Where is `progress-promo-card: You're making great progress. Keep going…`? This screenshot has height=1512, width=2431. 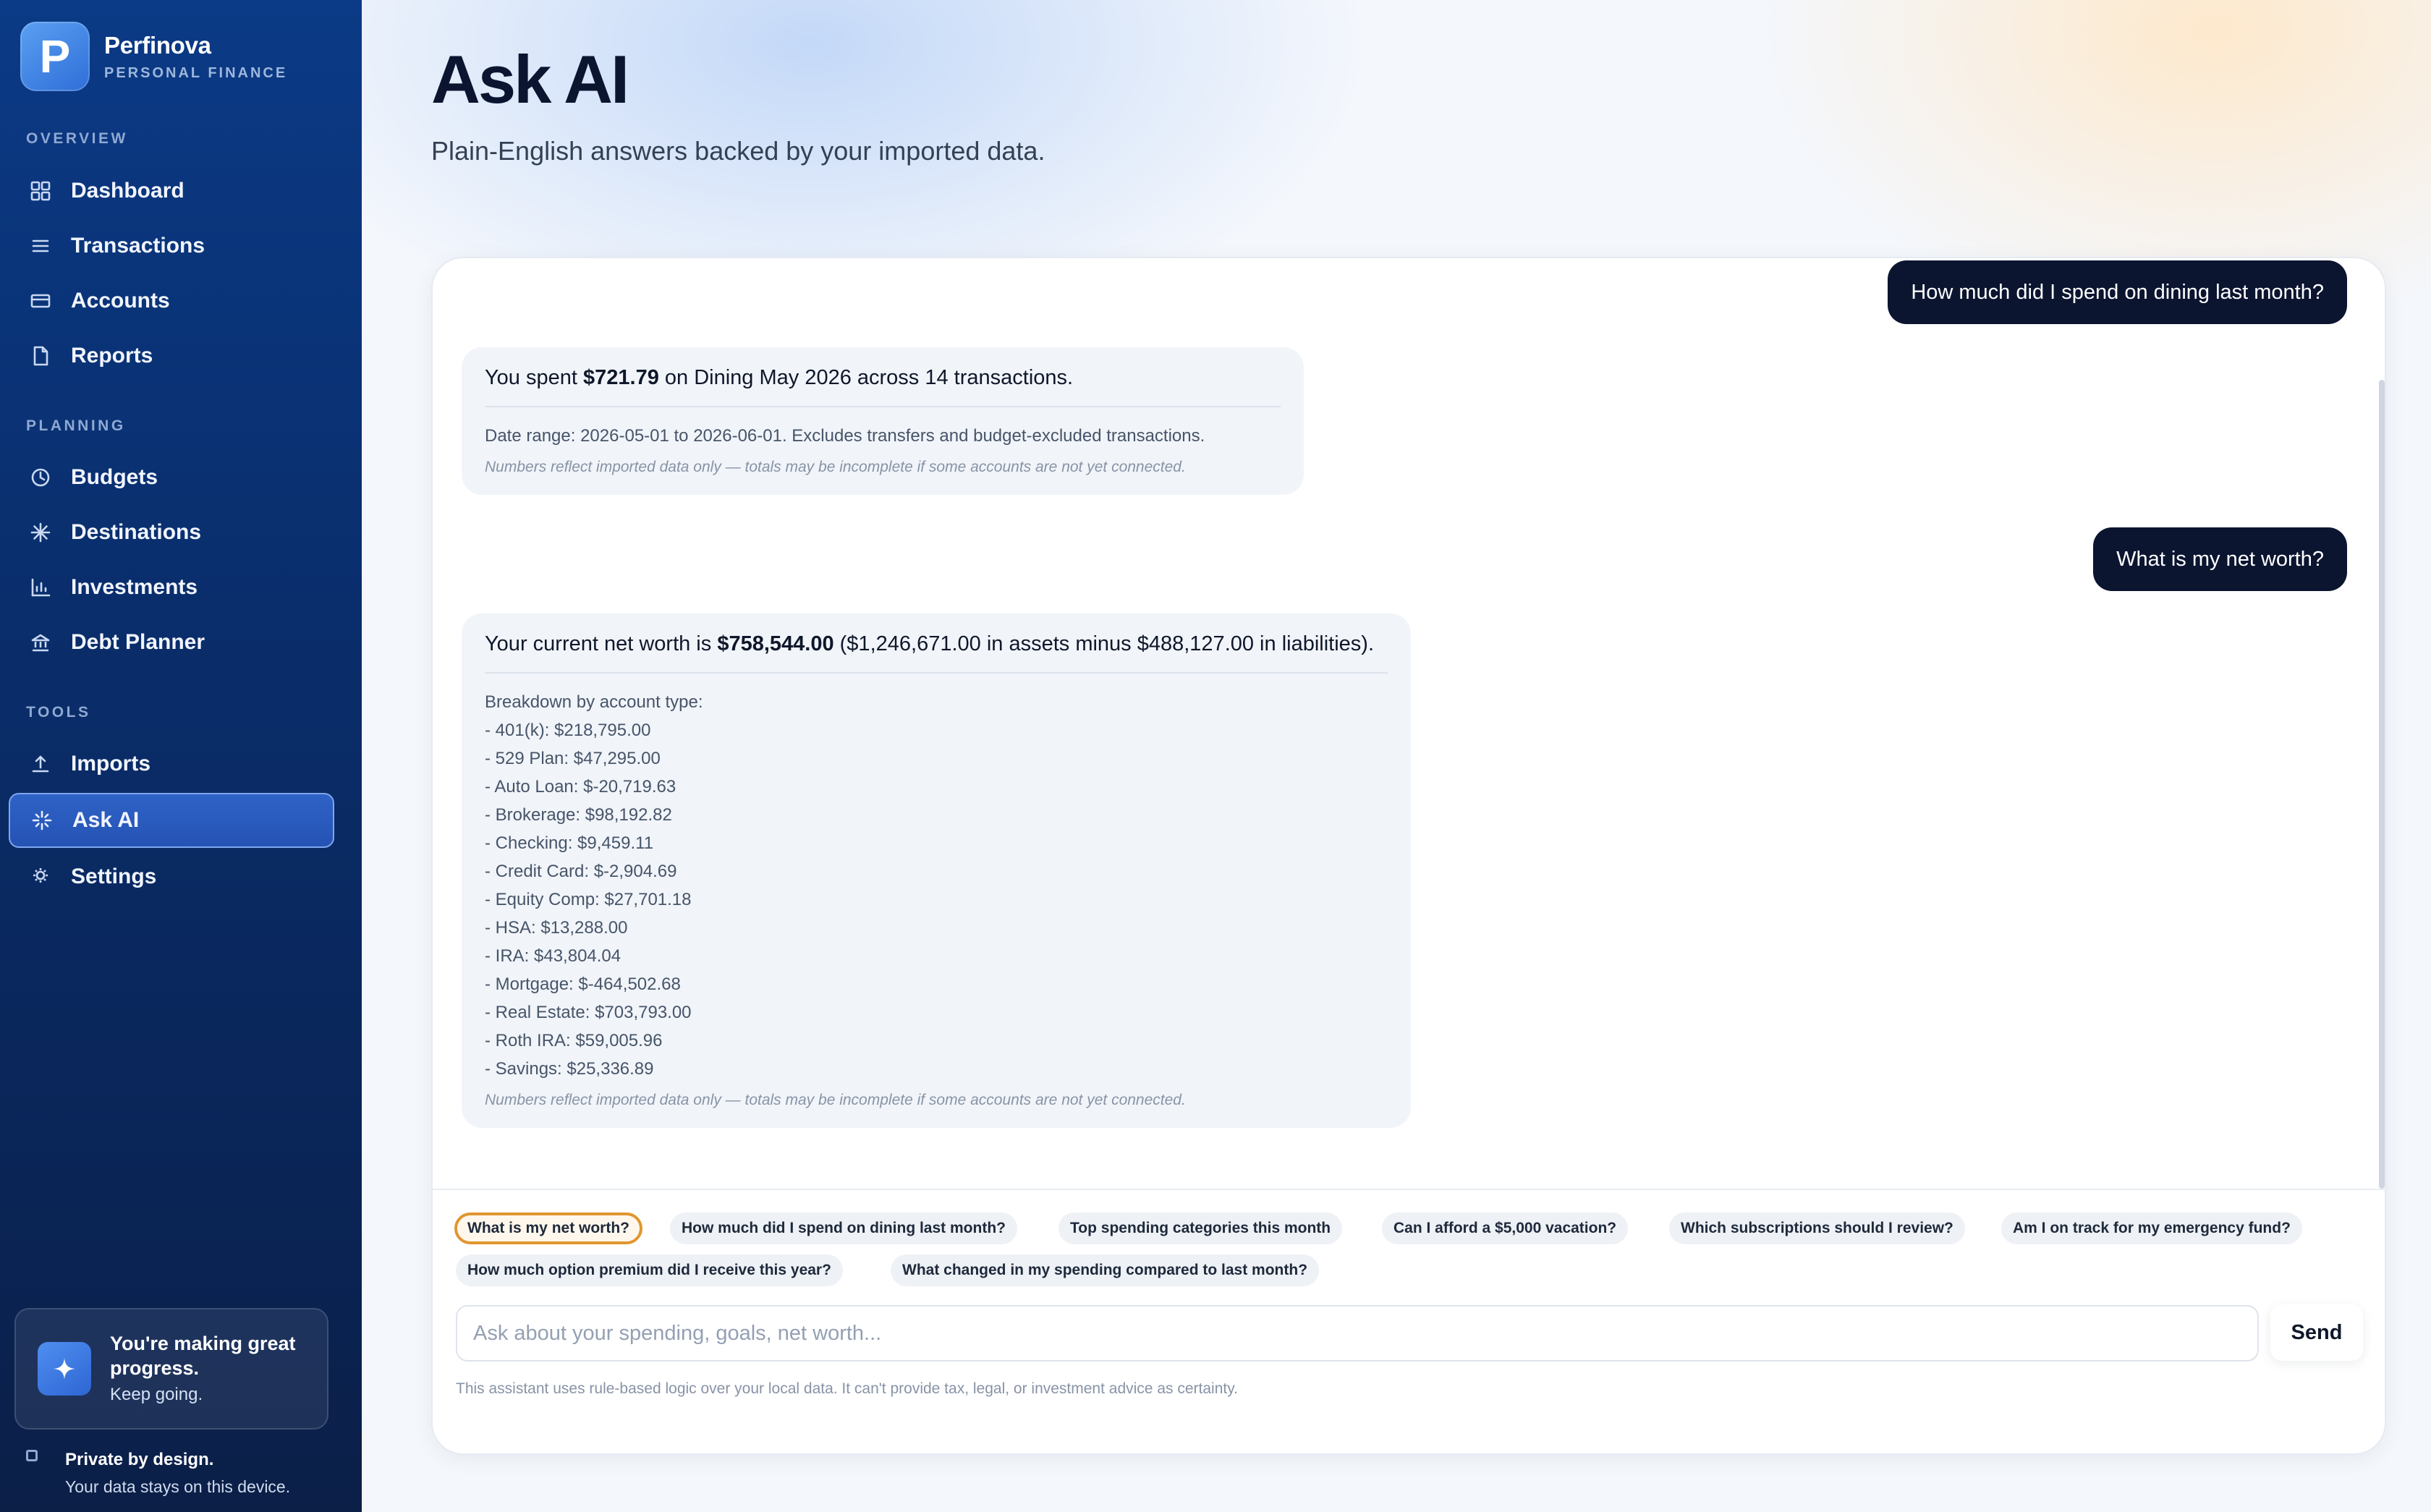
progress-promo-card: You're making great progress. Keep going… is located at coordinates (171, 1369).